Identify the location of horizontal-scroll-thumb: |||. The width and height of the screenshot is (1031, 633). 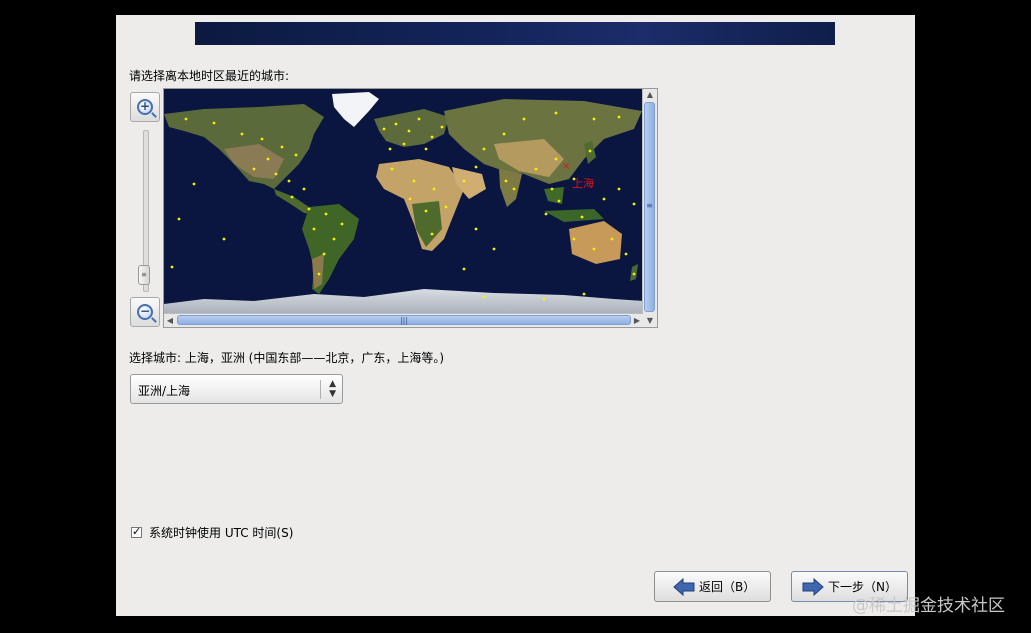
(404, 320).